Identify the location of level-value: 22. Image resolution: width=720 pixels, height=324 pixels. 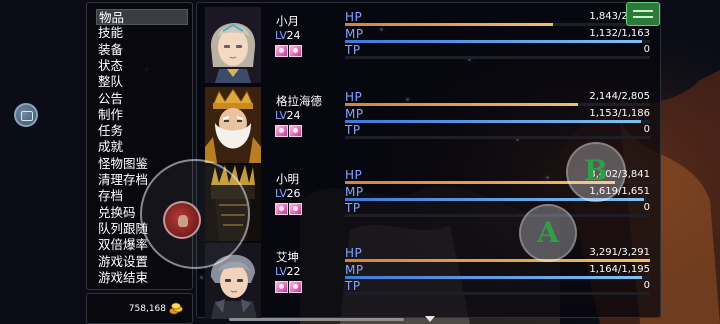
(293, 271).